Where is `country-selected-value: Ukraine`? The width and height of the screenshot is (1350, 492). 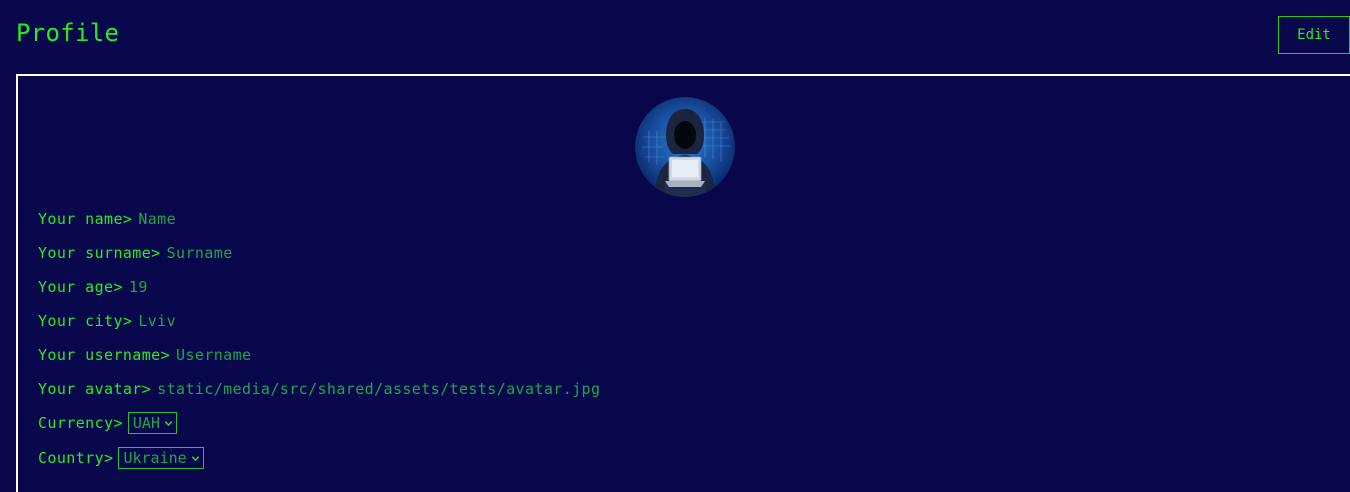
country-selected-value: Ukraine is located at coordinates (155, 458).